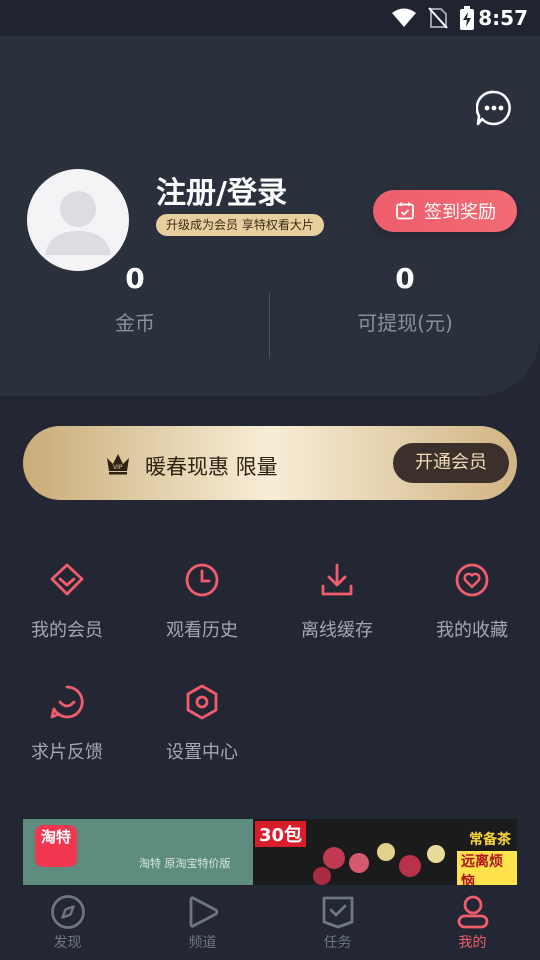 The height and width of the screenshot is (960, 540). I want to click on ad-app-logo: 淘特, so click(56, 846).